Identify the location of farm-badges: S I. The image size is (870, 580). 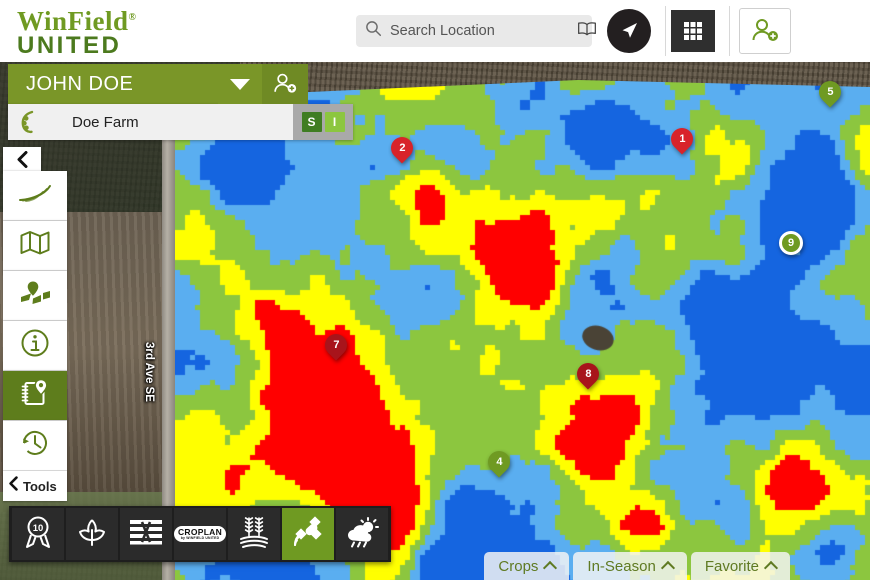
(323, 122).